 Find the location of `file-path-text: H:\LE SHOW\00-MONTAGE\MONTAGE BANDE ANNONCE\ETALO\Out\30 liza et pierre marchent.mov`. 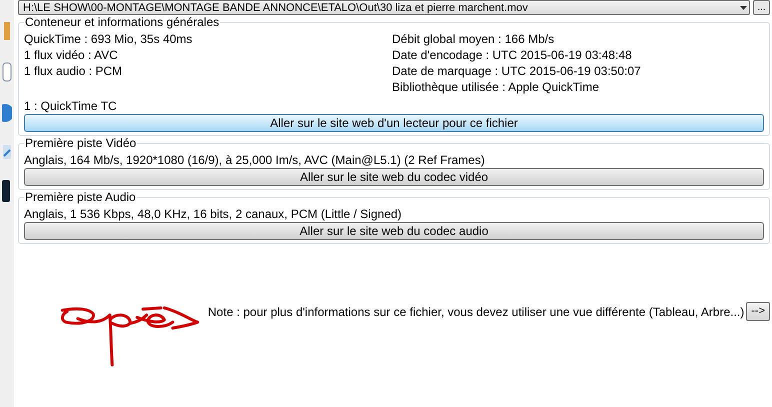

file-path-text: H:\LE SHOW\00-MONTAGE\MONTAGE BANDE ANNONCE\ETALO\Out\30 liza et pierre marchent.mov is located at coordinates (276, 8).